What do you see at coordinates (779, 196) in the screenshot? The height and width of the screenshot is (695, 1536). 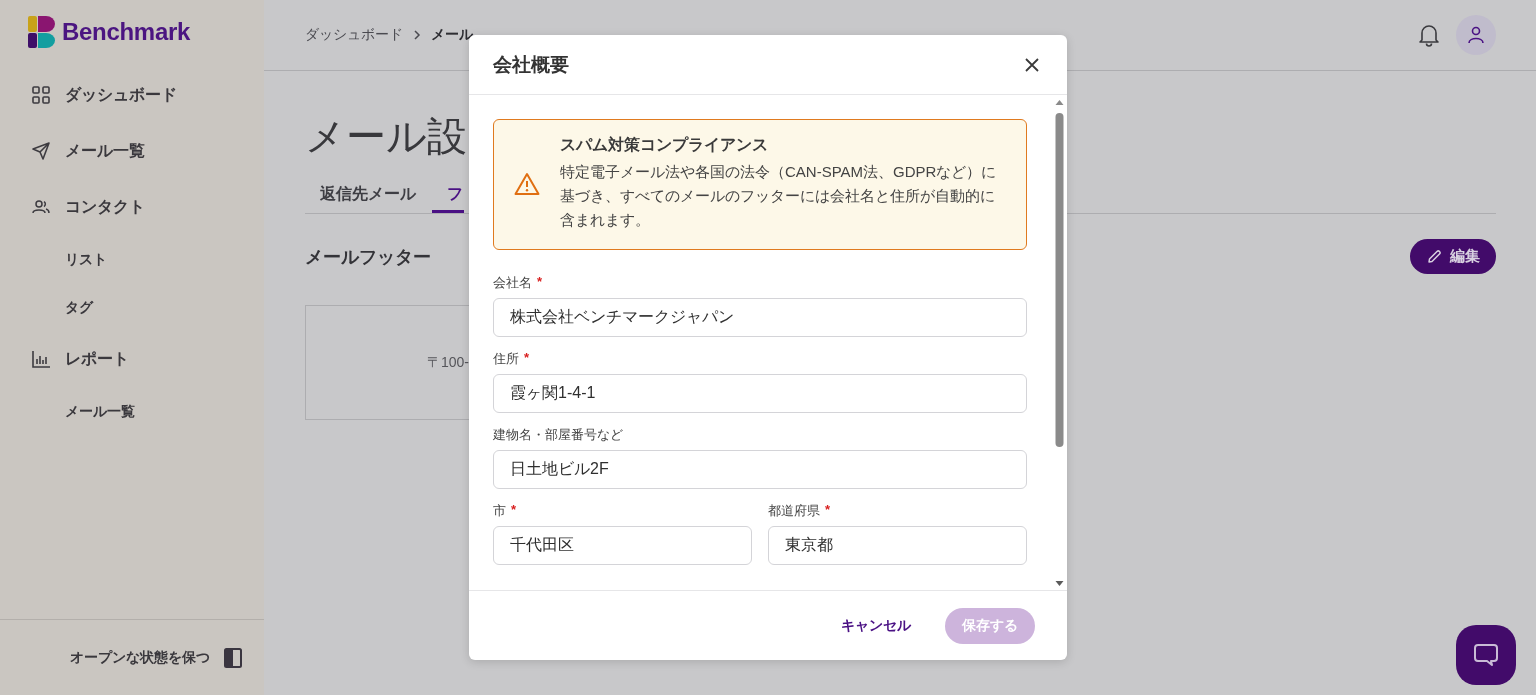 I see `alert-message: 特定電子メール法や各国の法令（CAN-SPAM法、GDPRなど）に基づき、すべてのメールのフッターには会社名と住所が自動的に含まれます。` at bounding box center [779, 196].